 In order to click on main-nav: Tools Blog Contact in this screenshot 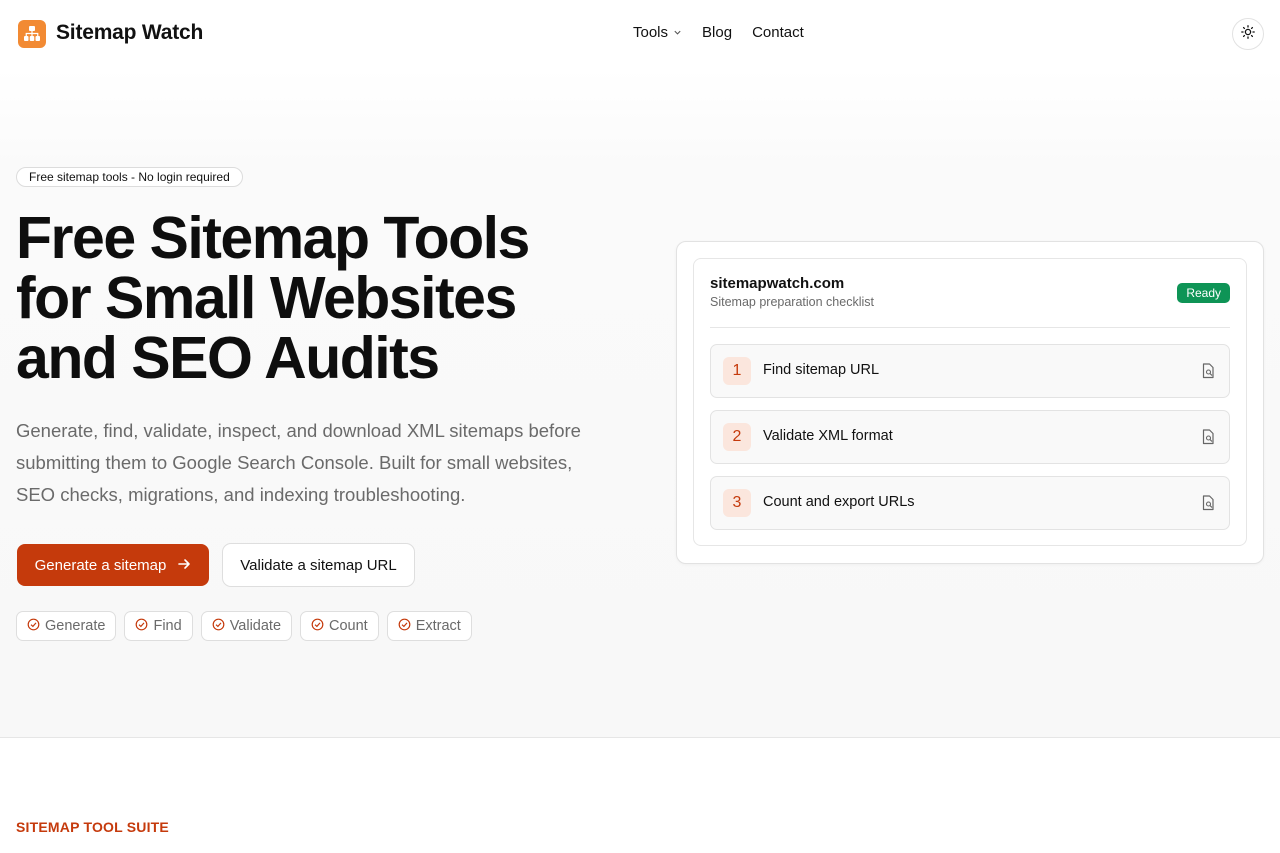, I will do `click(718, 32)`.